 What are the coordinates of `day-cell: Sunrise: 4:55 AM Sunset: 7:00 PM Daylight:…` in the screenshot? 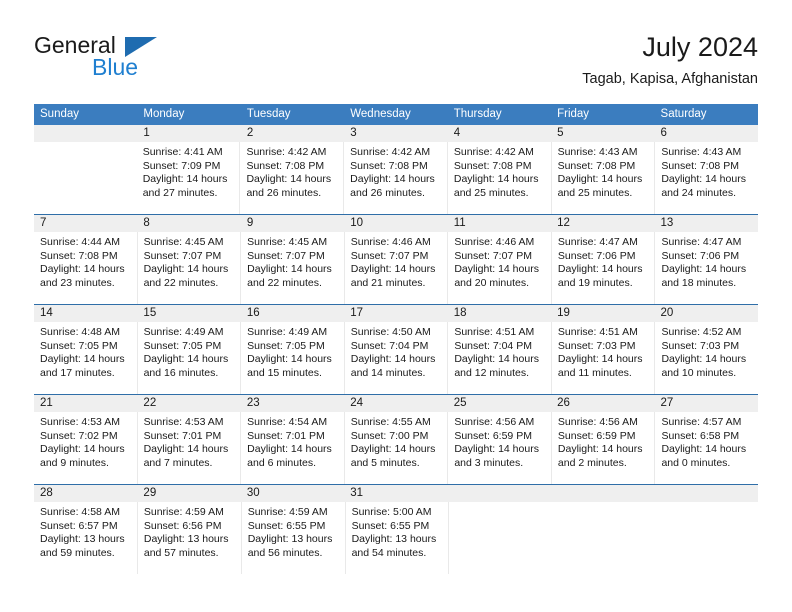 It's located at (397, 448).